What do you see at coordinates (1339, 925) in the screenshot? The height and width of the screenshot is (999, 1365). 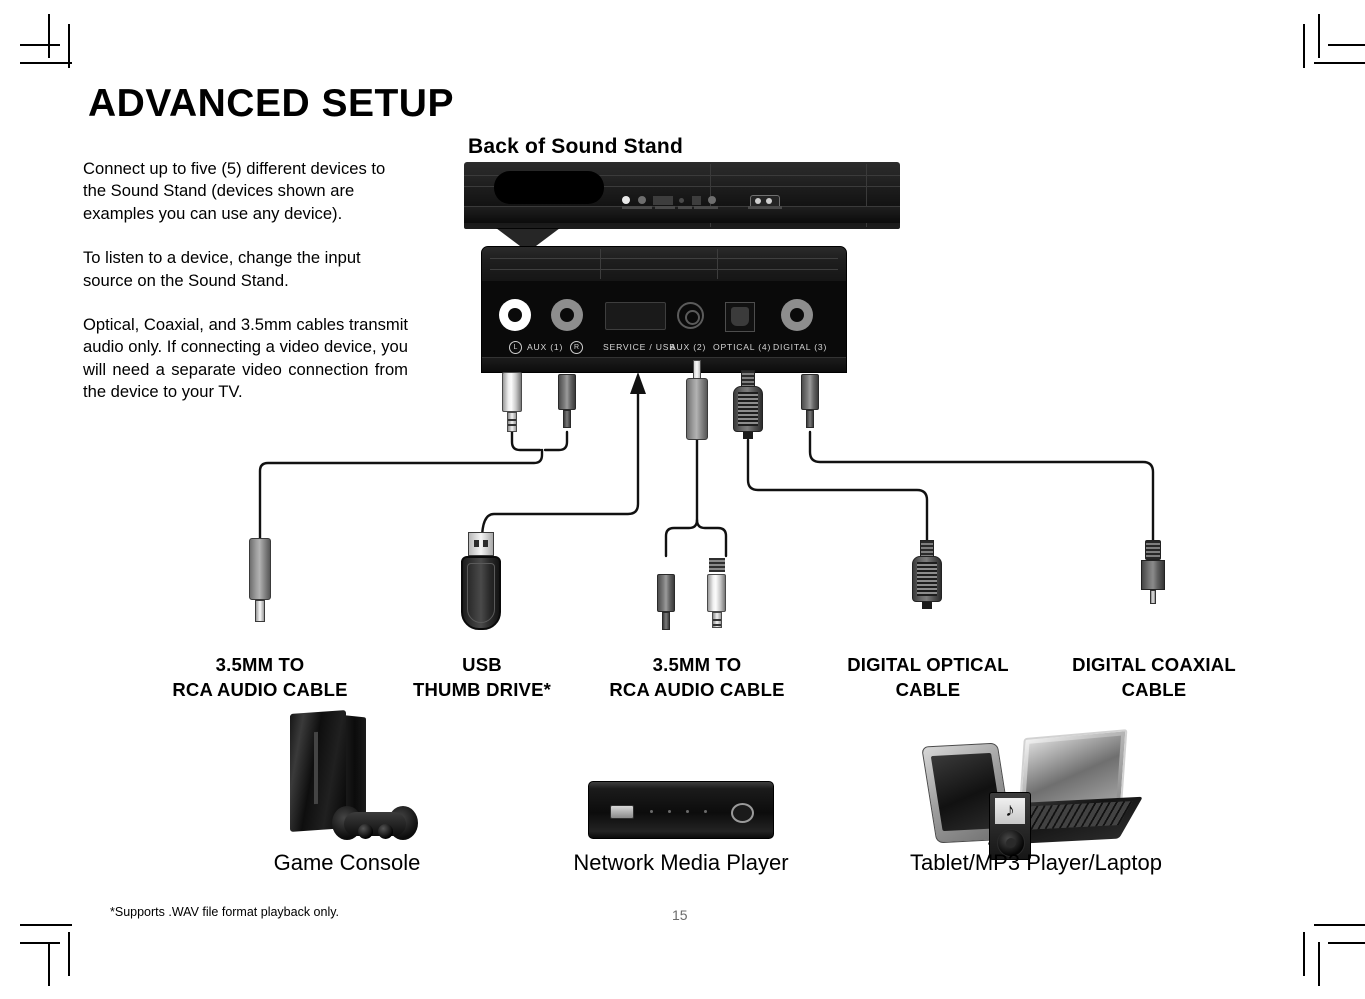 I see `crop-mark-bottom-right-h2` at bounding box center [1339, 925].